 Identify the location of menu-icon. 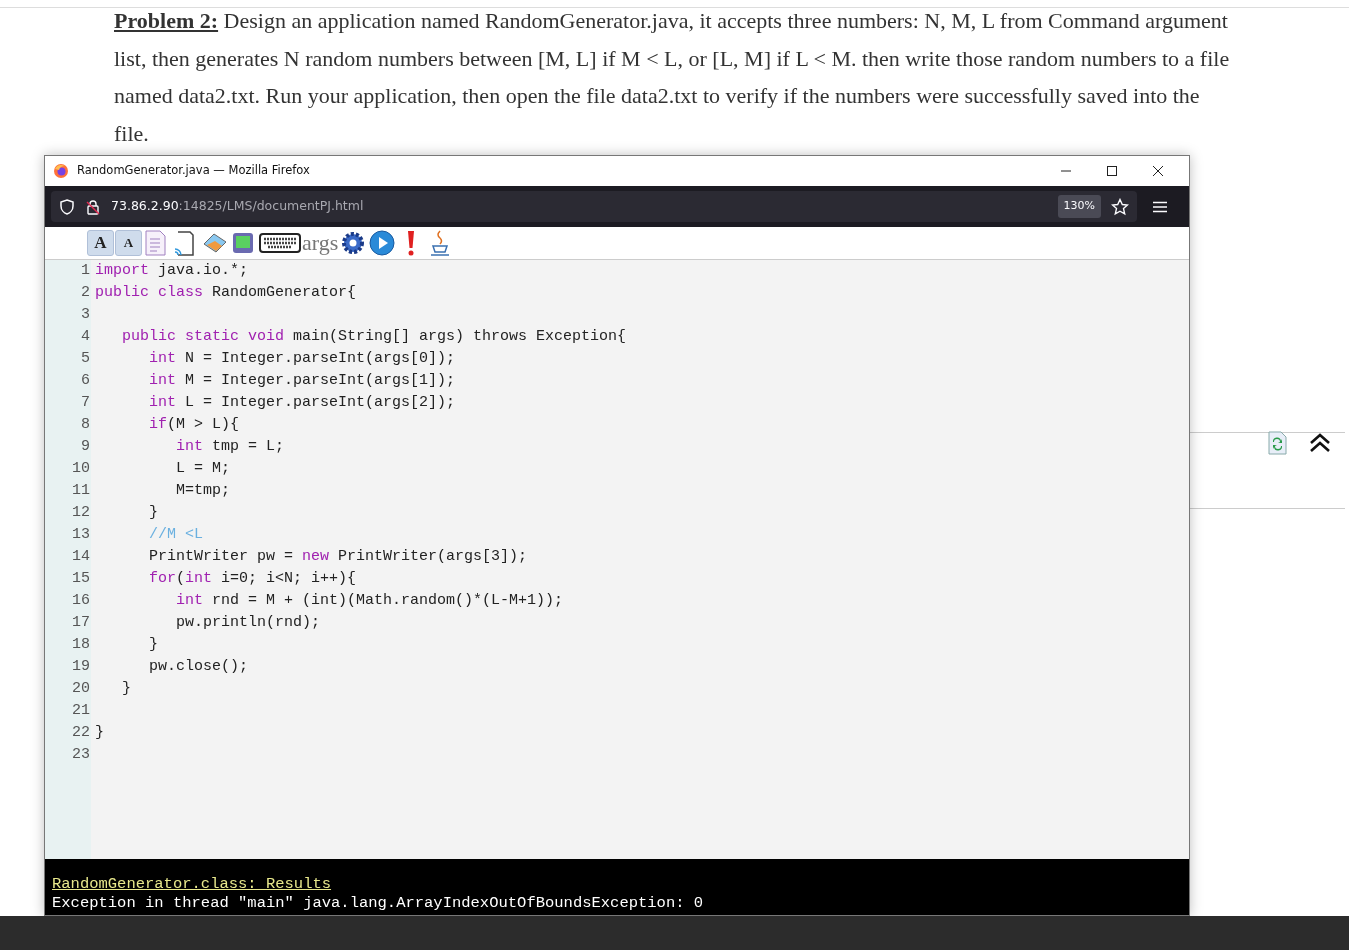
(1160, 206).